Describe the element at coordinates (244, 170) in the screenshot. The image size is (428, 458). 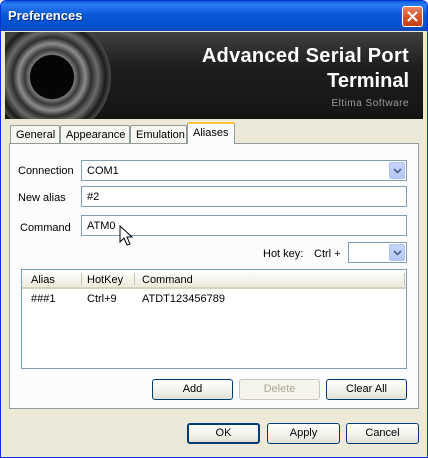
I see `connection-dropdown: COM1` at that location.